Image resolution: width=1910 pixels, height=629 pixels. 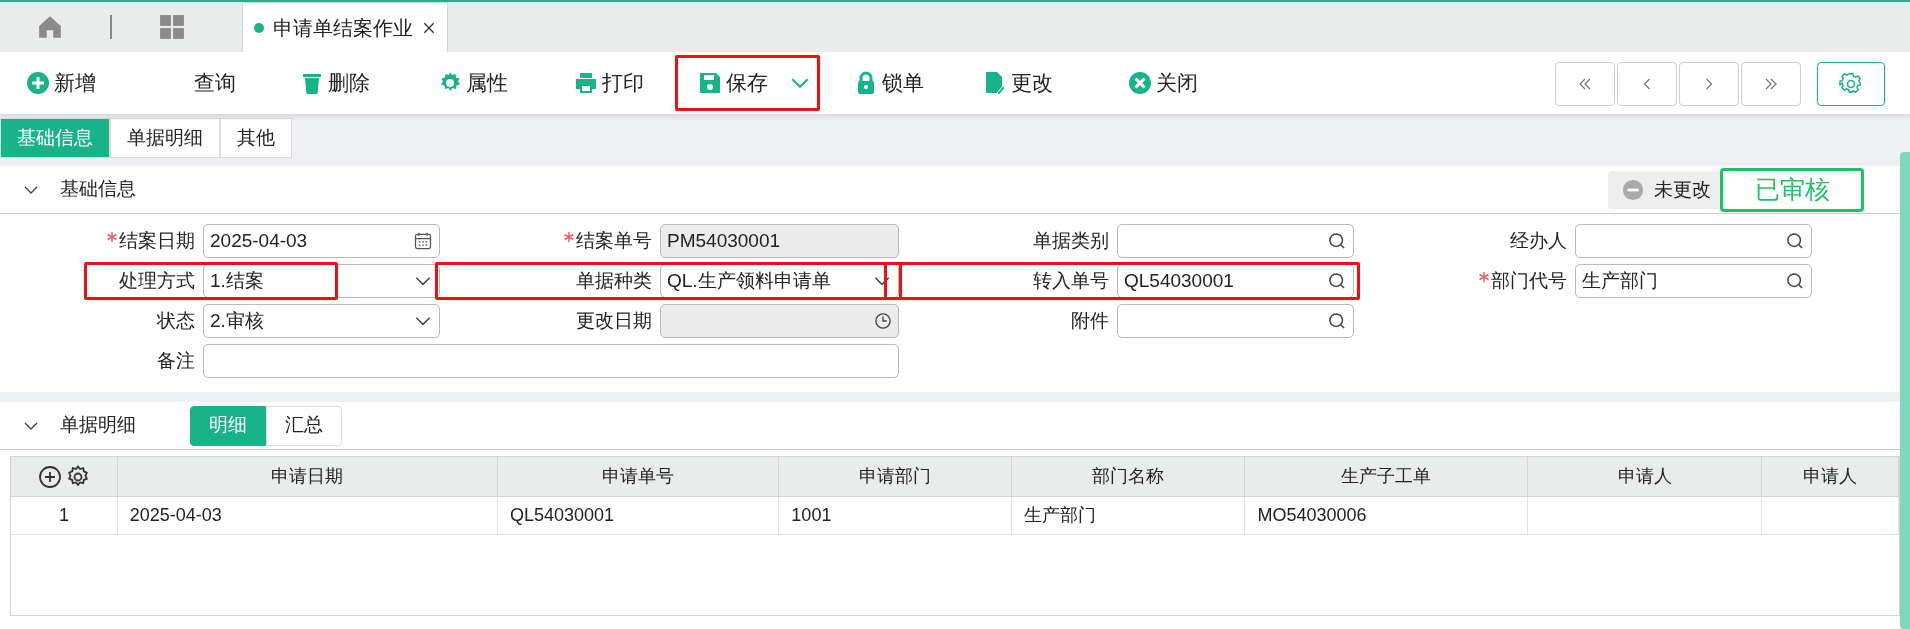 What do you see at coordinates (1585, 84) in the screenshot?
I see `first-button` at bounding box center [1585, 84].